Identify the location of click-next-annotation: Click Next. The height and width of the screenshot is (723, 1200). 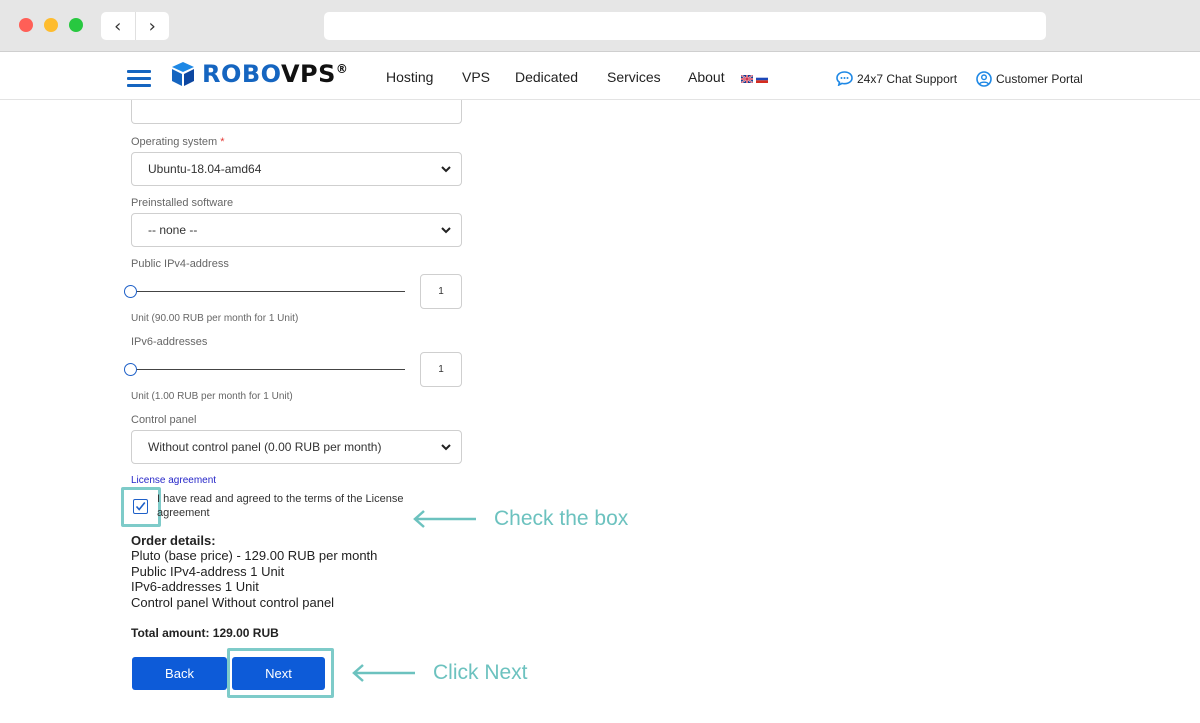
(480, 672).